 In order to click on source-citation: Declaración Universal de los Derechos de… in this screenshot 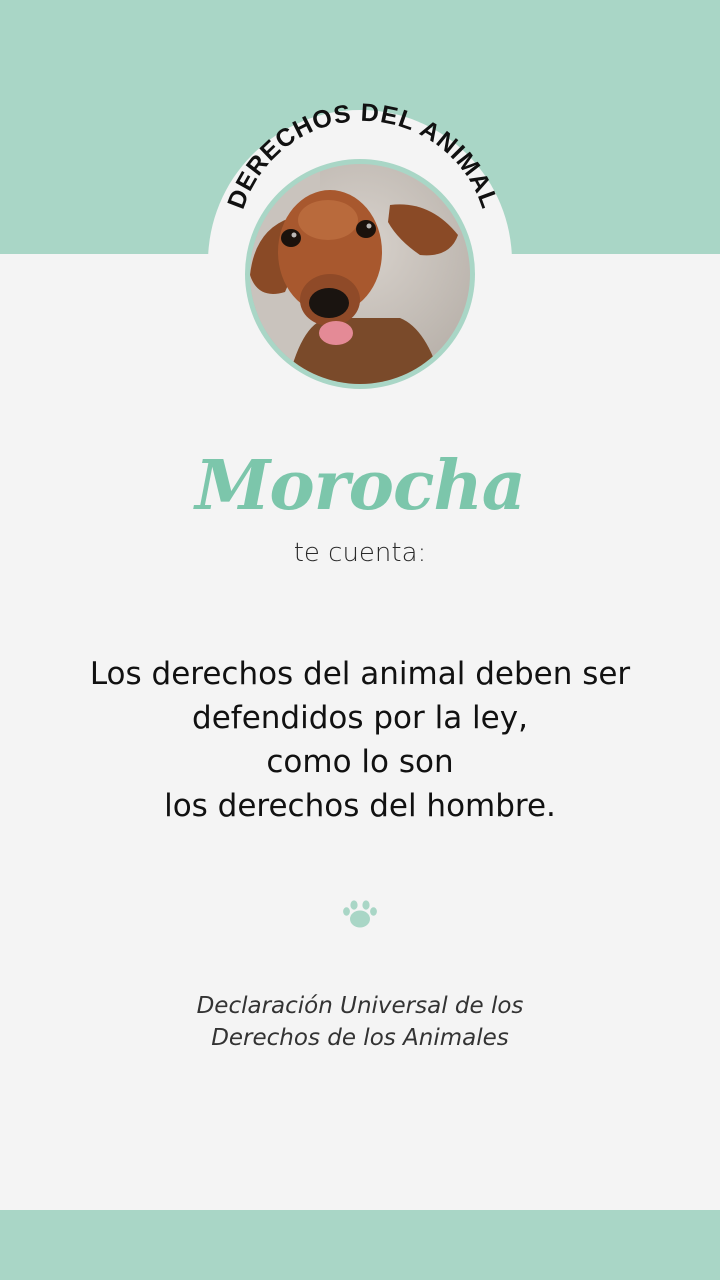, I will do `click(360, 1022)`.